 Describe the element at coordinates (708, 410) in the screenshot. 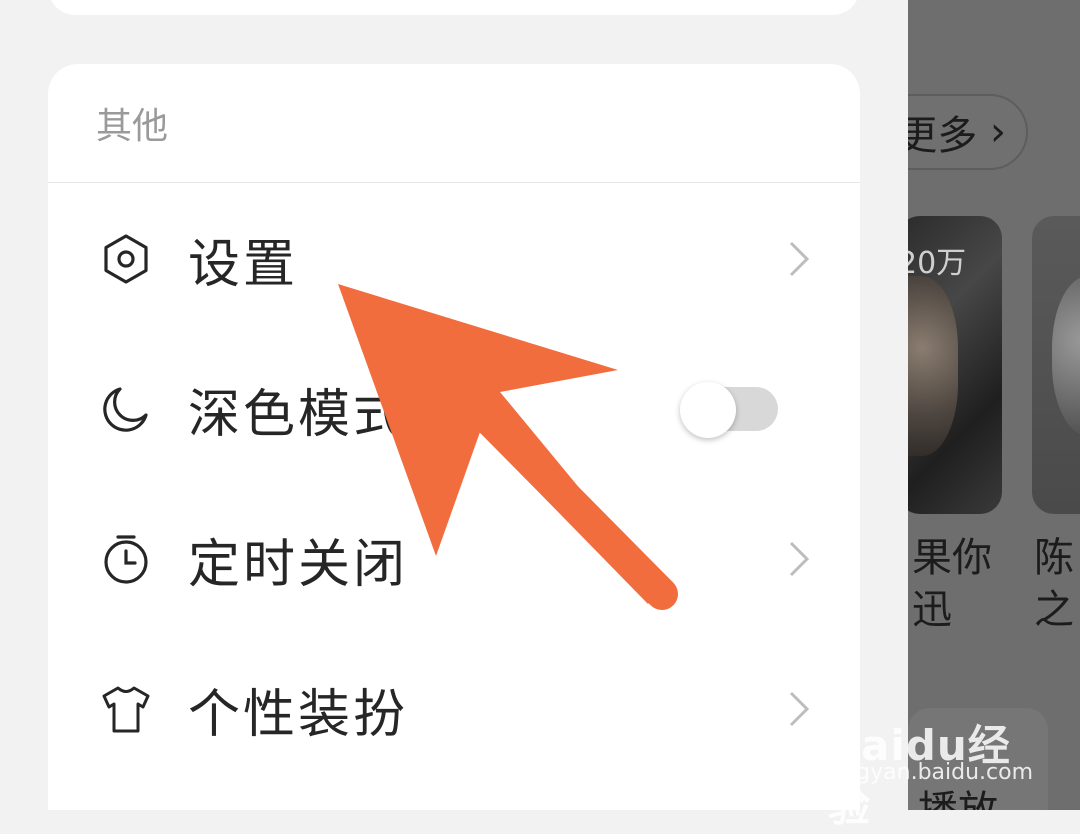

I see `toggle-knob` at that location.